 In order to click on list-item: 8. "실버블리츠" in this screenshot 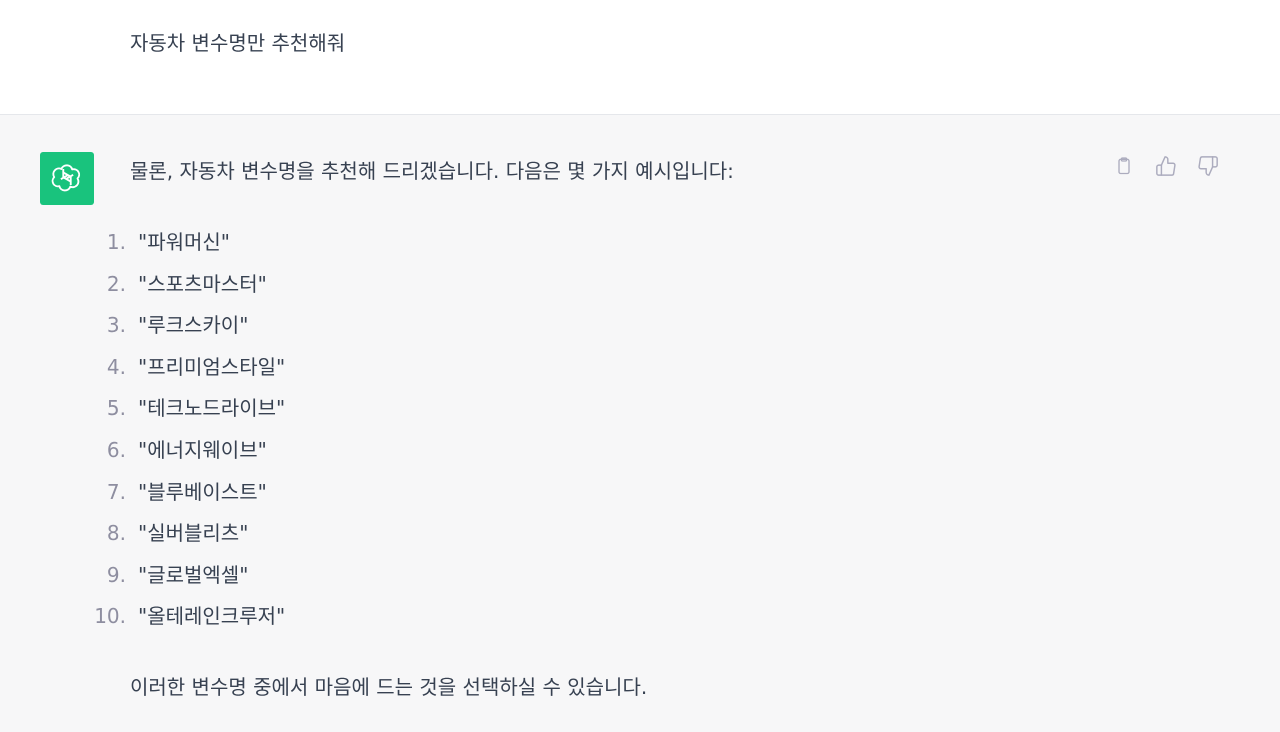, I will do `click(400, 538)`.